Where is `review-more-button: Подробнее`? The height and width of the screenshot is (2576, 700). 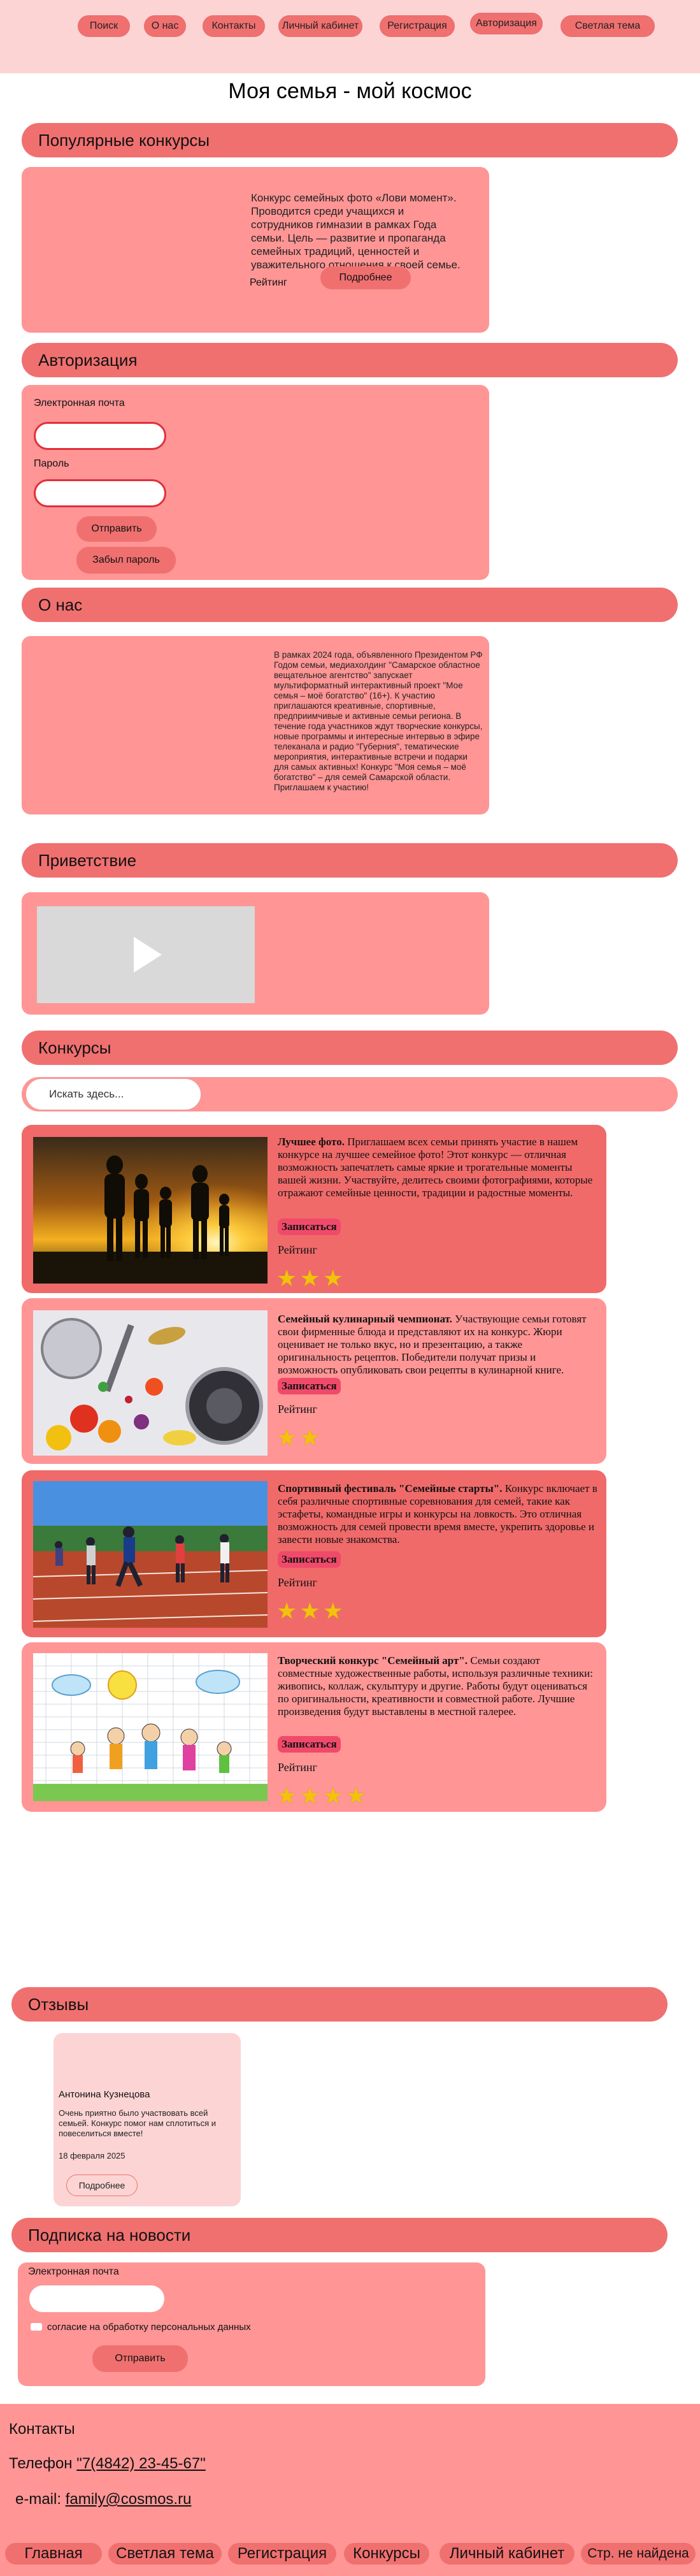 review-more-button: Подробнее is located at coordinates (102, 2185).